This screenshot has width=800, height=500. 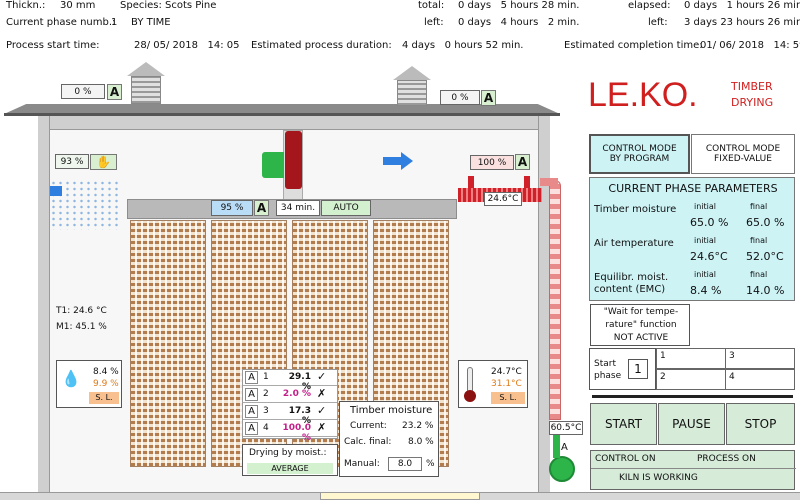 What do you see at coordinates (641, 338) in the screenshot?
I see `wait-line-3: NOT ACTIVE` at bounding box center [641, 338].